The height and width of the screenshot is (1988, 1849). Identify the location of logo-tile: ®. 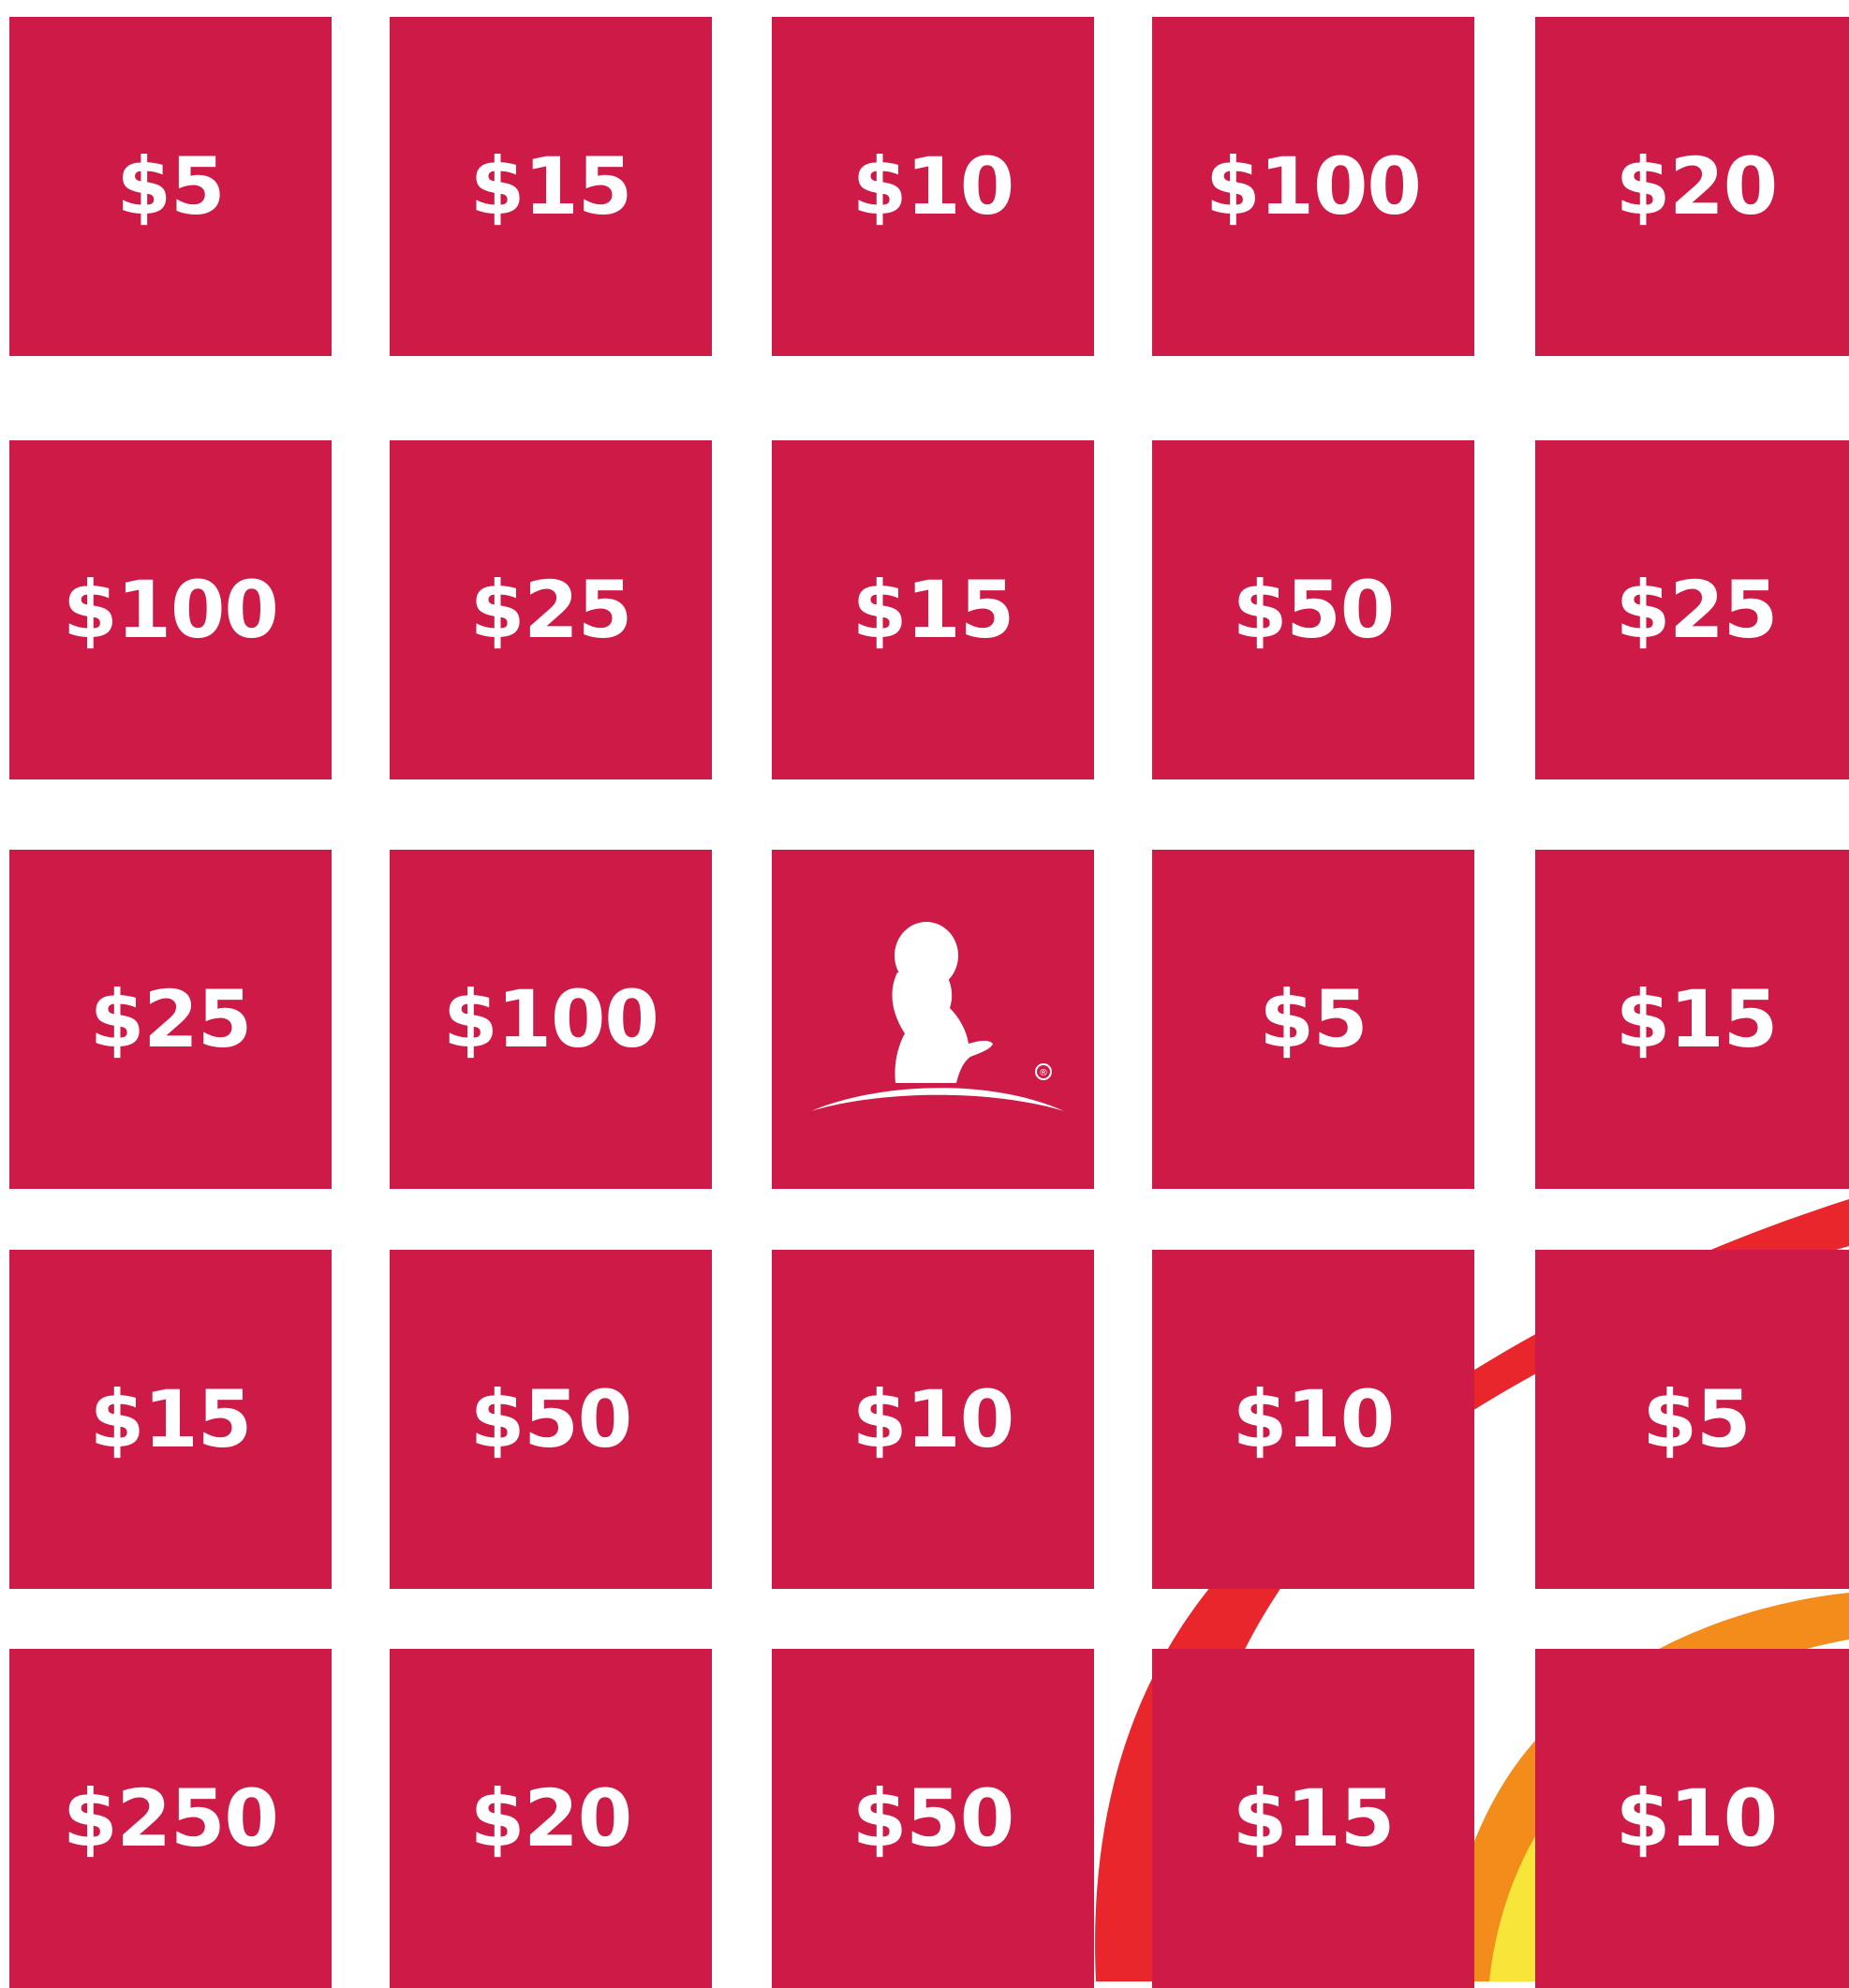
(933, 1019).